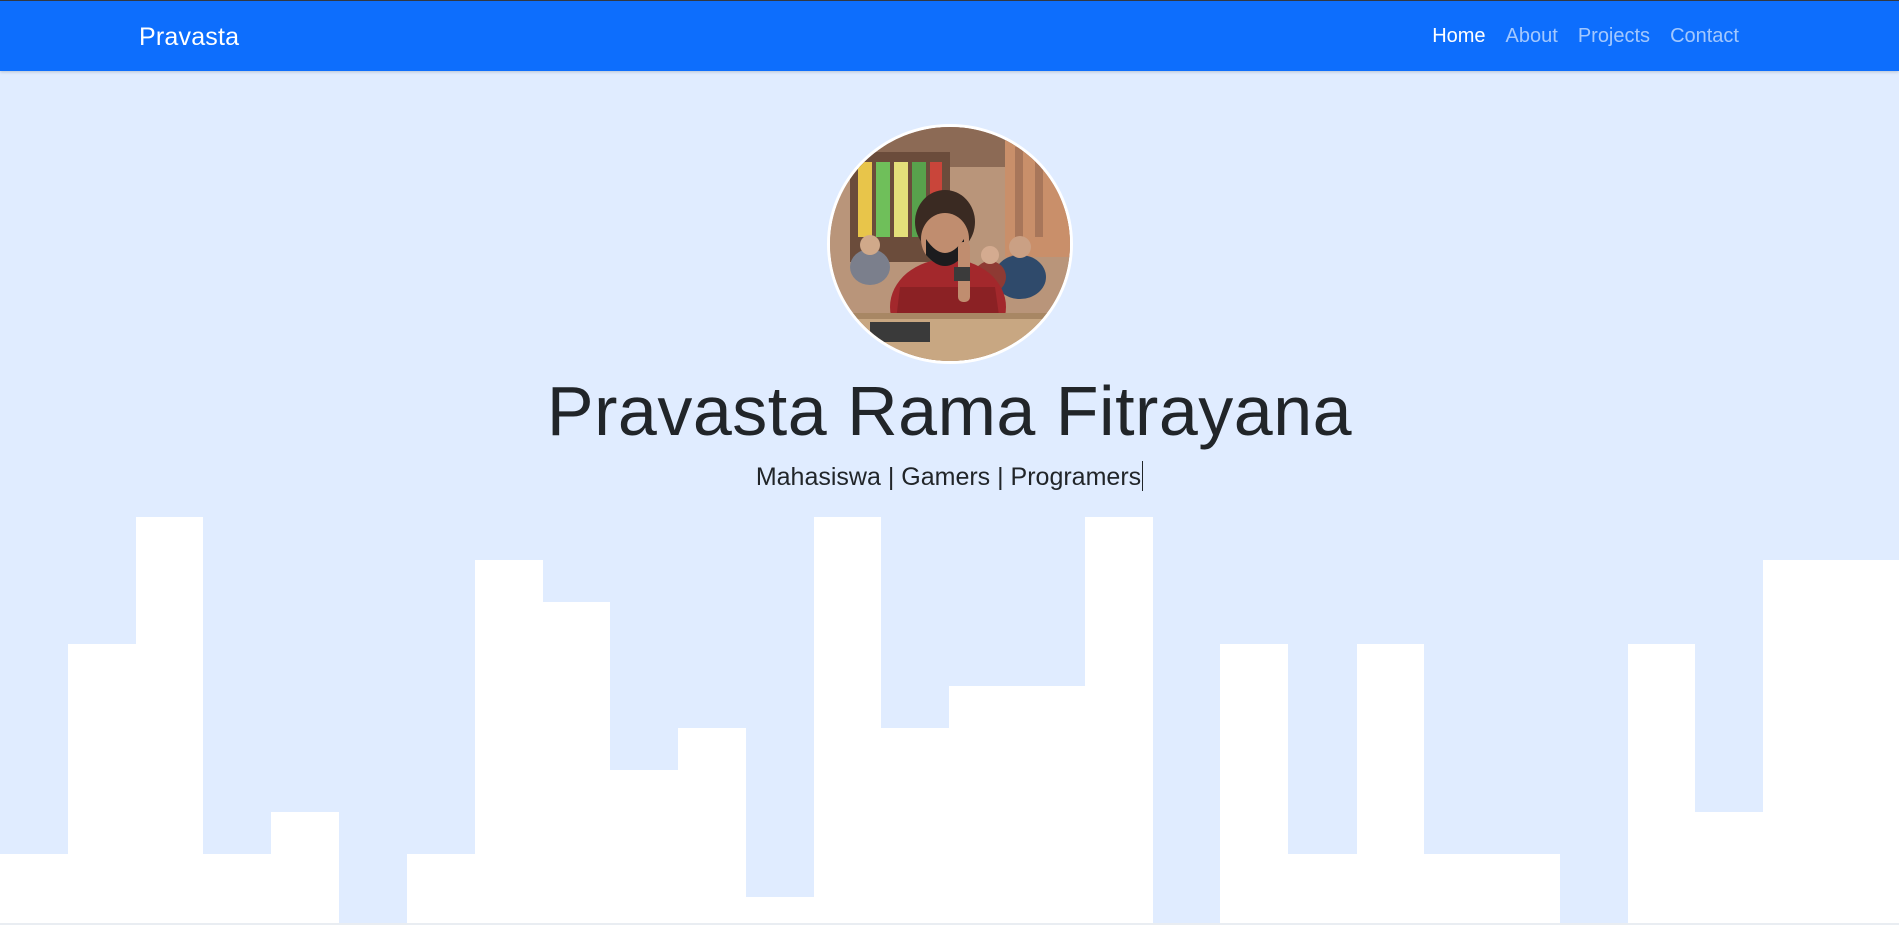 Image resolution: width=1899 pixels, height=925 pixels. What do you see at coordinates (1143, 476) in the screenshot?
I see `typing-cursor` at bounding box center [1143, 476].